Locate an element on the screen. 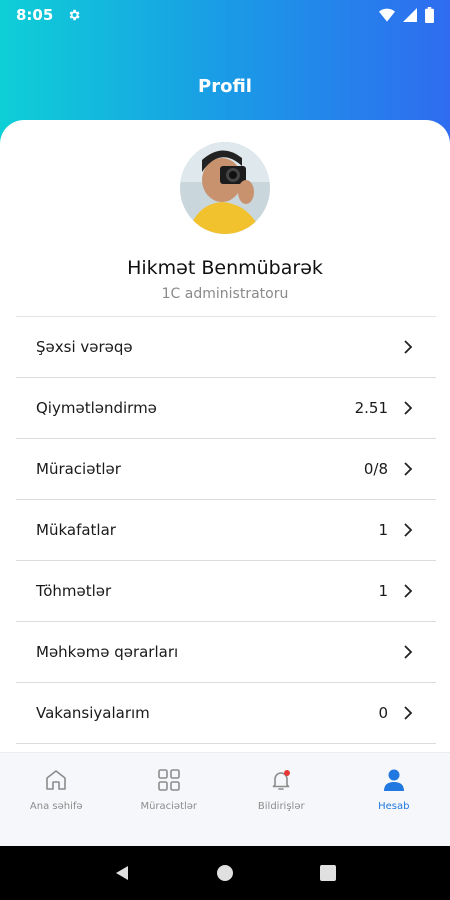 This screenshot has height=900, width=450. nav-item-home: Ana səhifə is located at coordinates (56, 799).